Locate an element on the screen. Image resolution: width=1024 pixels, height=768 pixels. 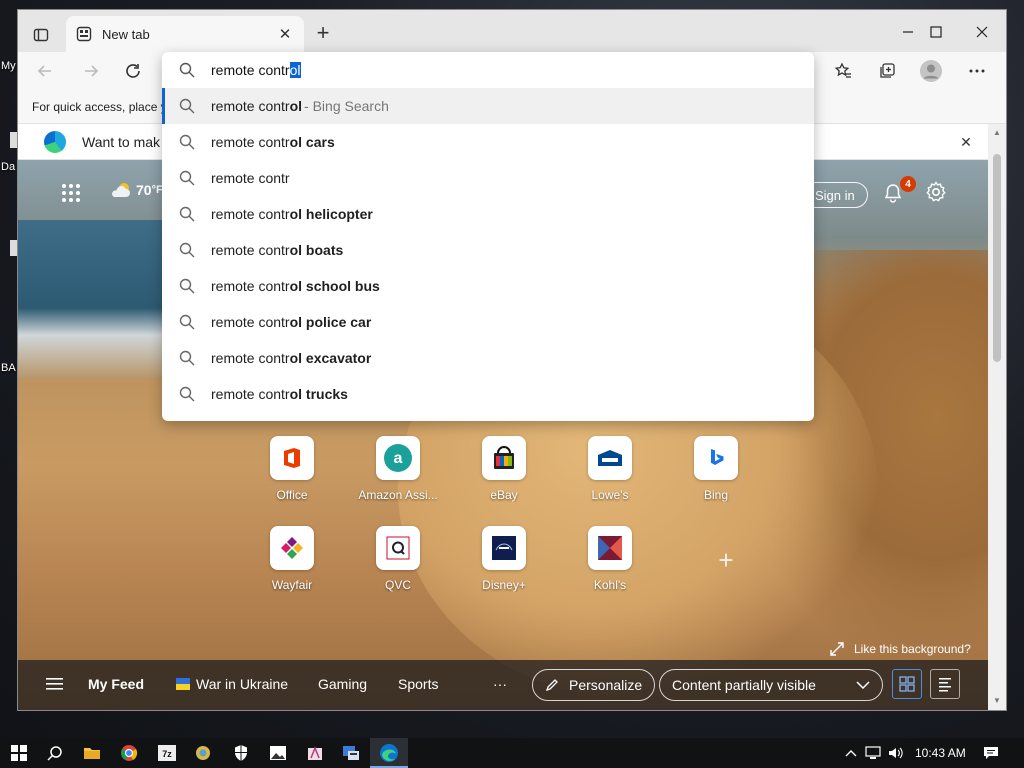
search-suggestion: remote contr ol trucks is located at coordinates (488, 394).